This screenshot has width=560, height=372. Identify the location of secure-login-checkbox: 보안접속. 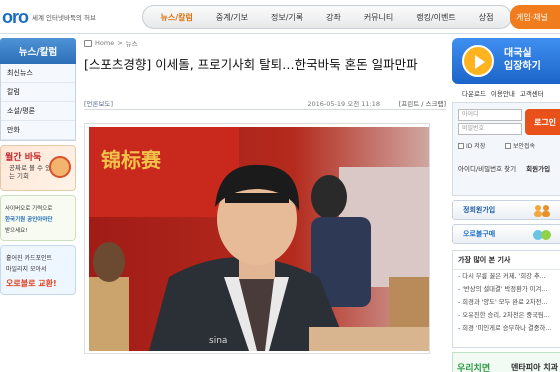
(520, 145).